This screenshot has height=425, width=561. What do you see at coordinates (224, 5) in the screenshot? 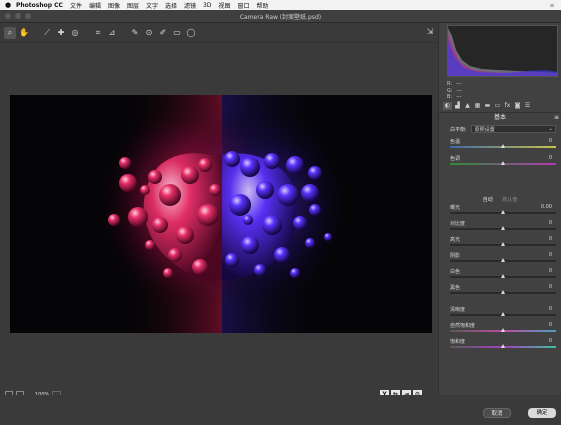
I see `menu-item-view: 视图` at bounding box center [224, 5].